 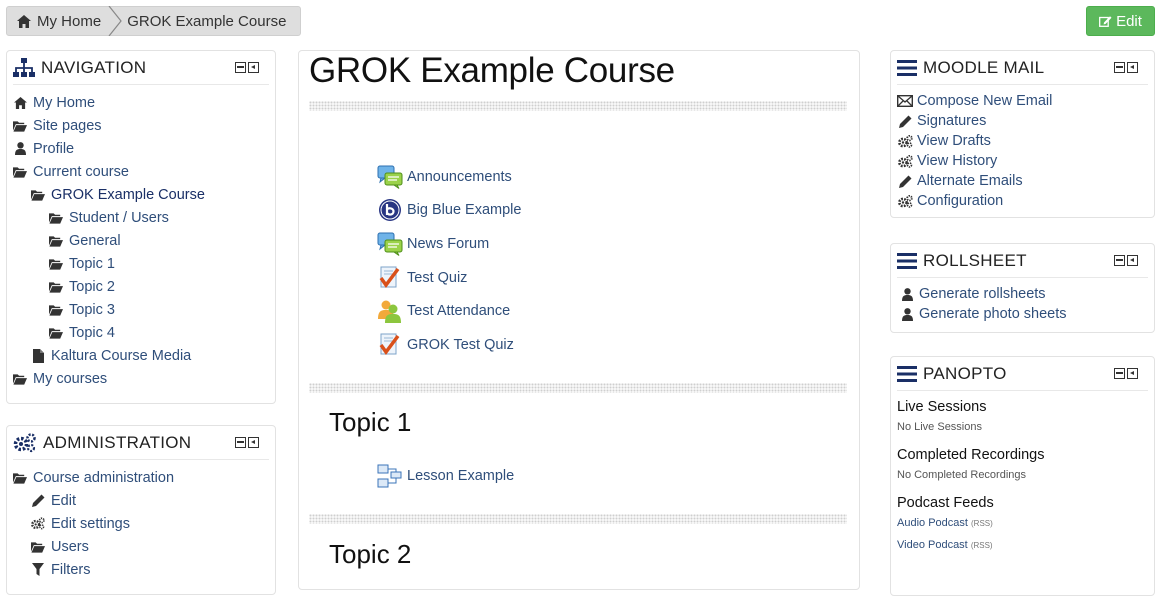 I want to click on list-item: Users, so click(x=153, y=546).